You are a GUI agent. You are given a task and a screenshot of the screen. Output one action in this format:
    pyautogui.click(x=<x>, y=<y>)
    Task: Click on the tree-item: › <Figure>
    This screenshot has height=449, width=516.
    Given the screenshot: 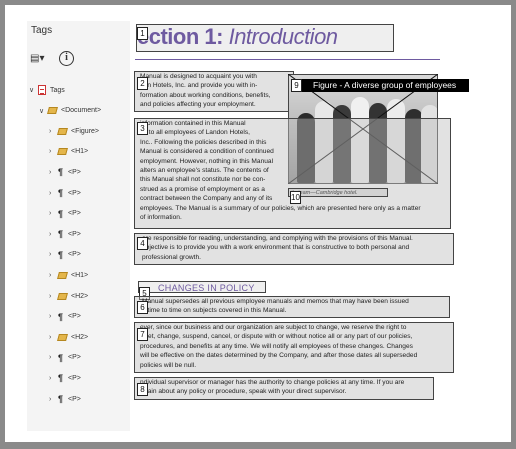 What is the action you would take?
    pyautogui.click(x=74, y=131)
    